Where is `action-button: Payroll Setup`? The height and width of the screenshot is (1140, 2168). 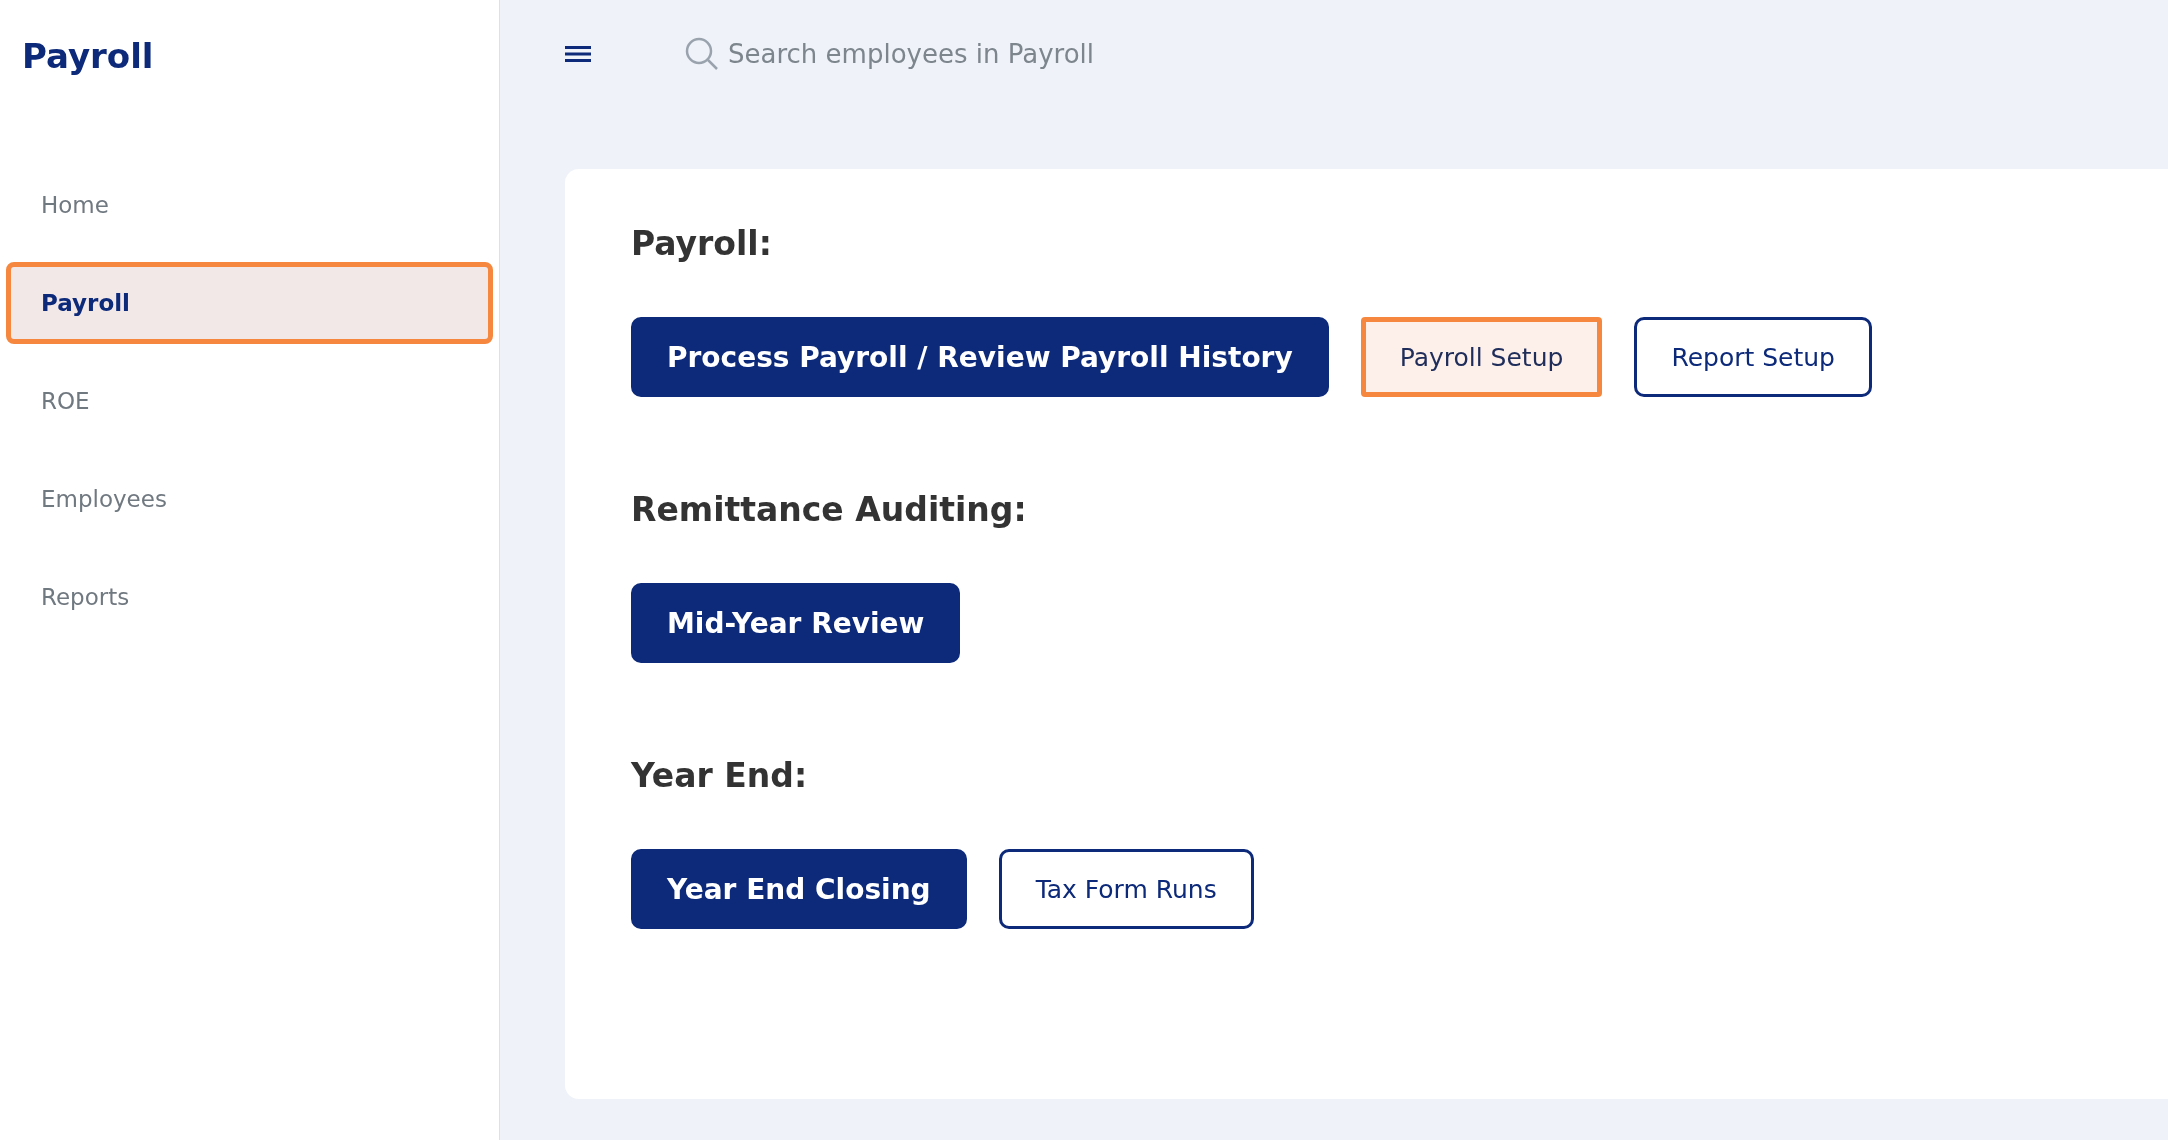 action-button: Payroll Setup is located at coordinates (1481, 357).